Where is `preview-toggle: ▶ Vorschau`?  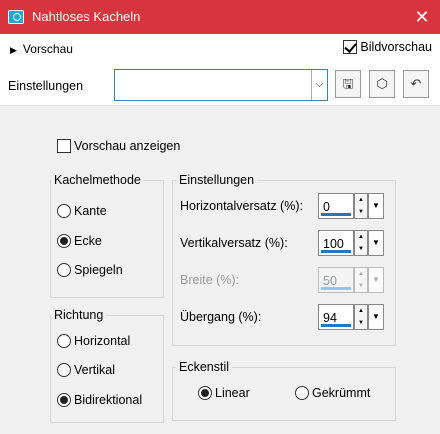
preview-toggle: ▶ Vorschau is located at coordinates (41, 49).